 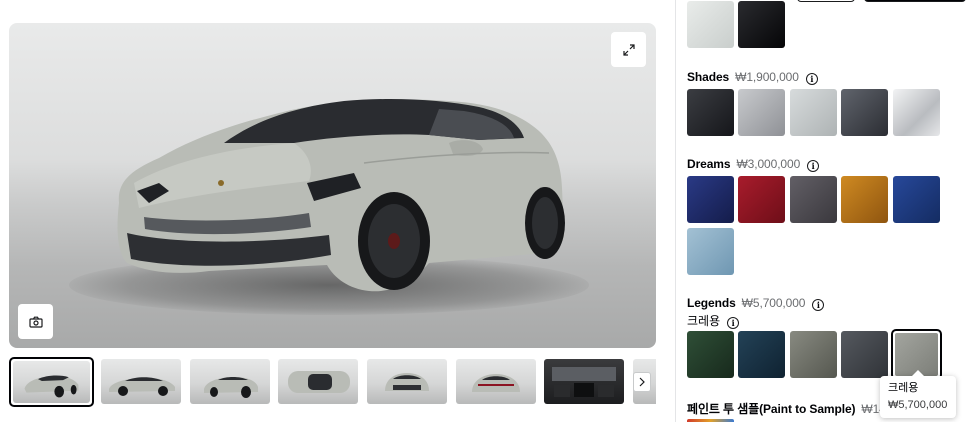 I want to click on thumbnail-strip, so click(x=332, y=382).